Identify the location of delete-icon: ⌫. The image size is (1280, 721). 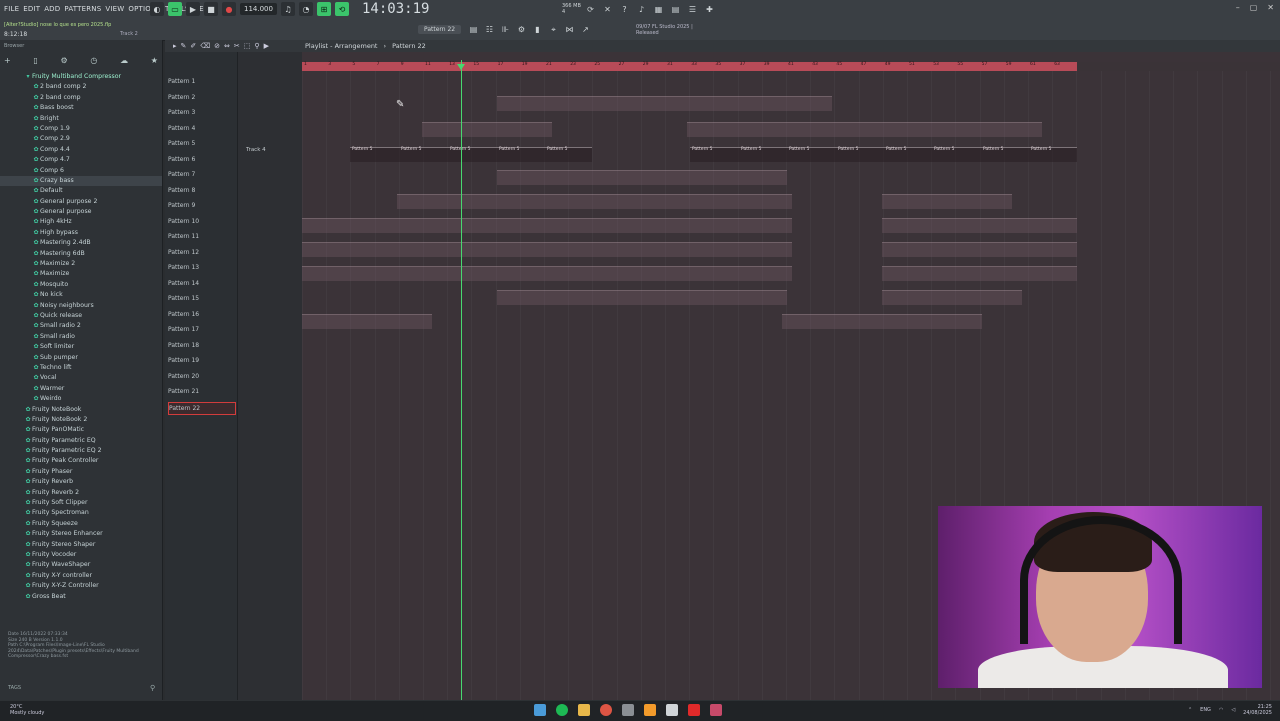
(205, 46).